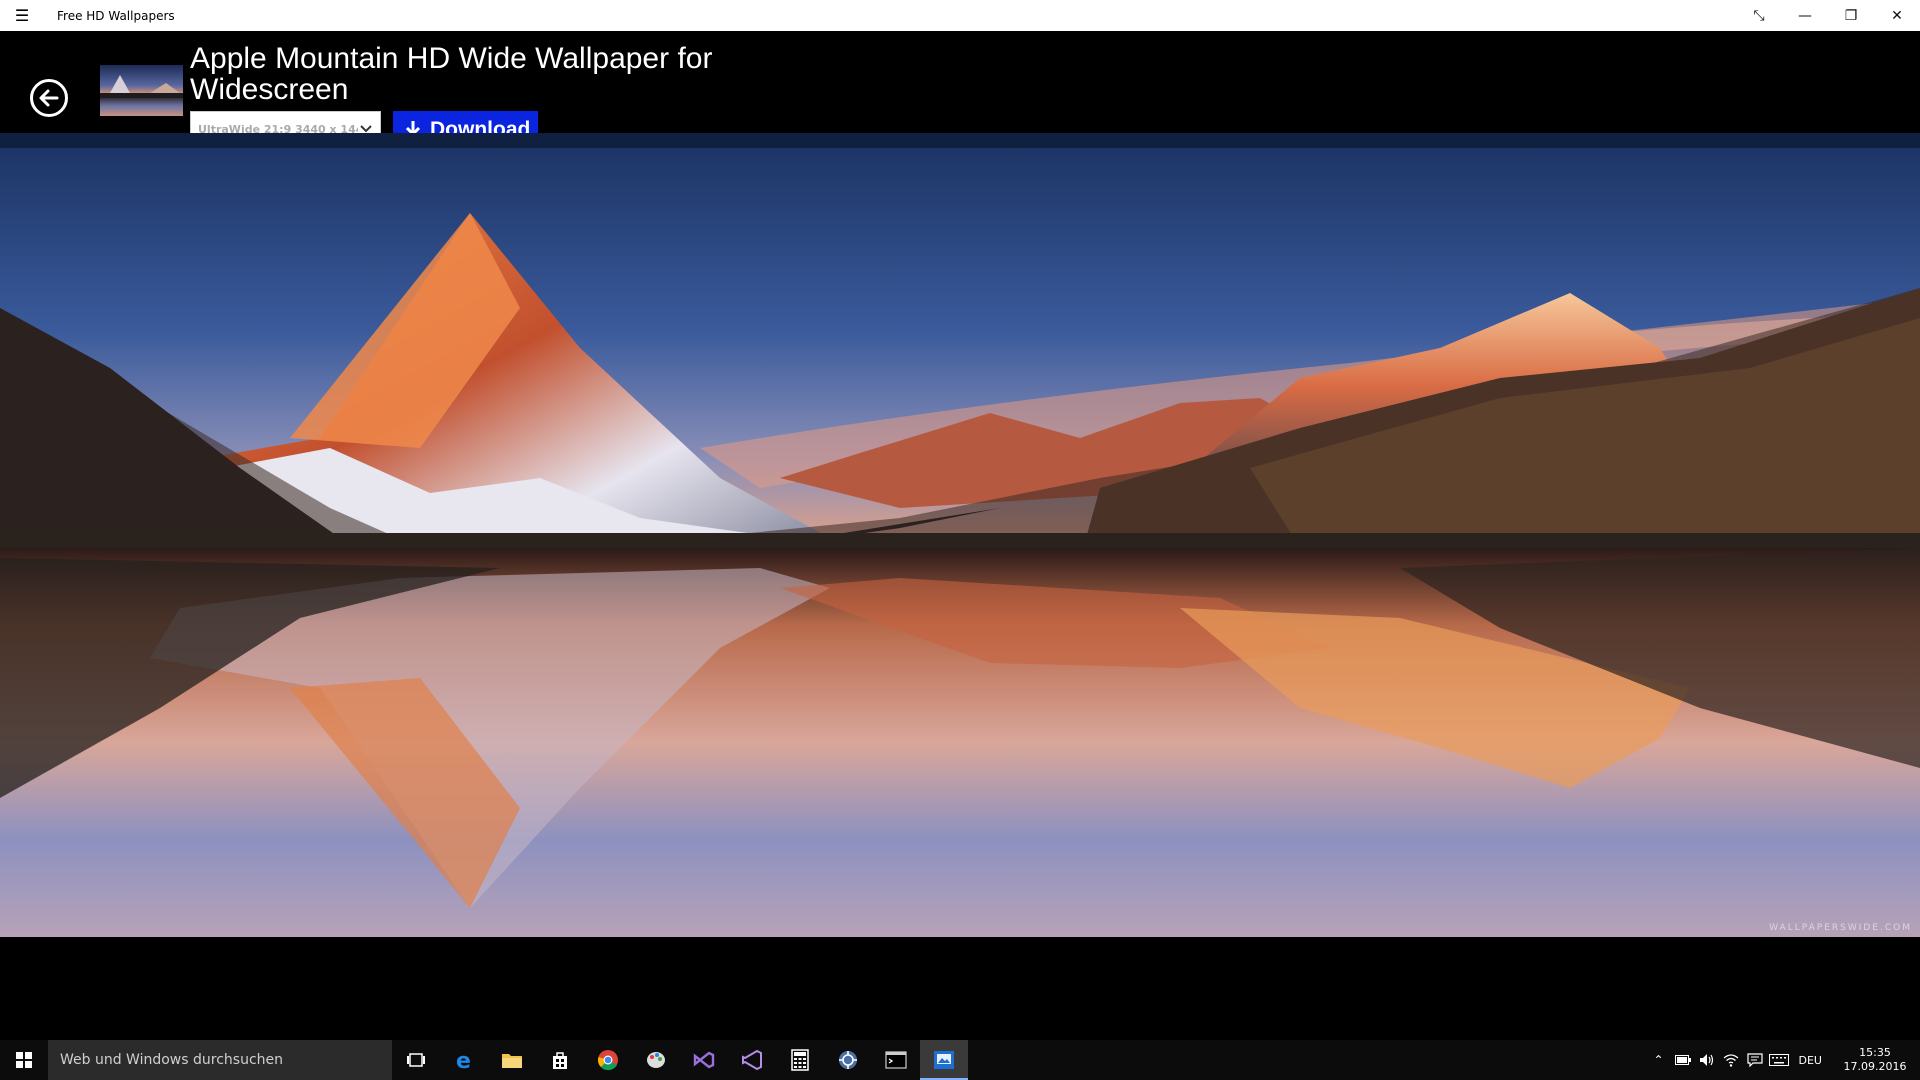 This screenshot has width=1920, height=1080. I want to click on search-box: Web und Windows durchsuchen, so click(220, 1060).